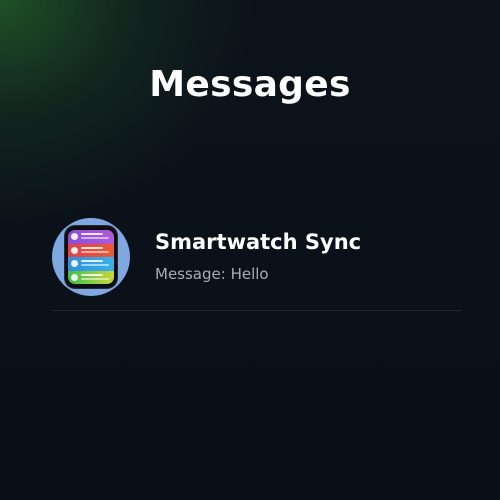  I want to click on divider, so click(257, 310).